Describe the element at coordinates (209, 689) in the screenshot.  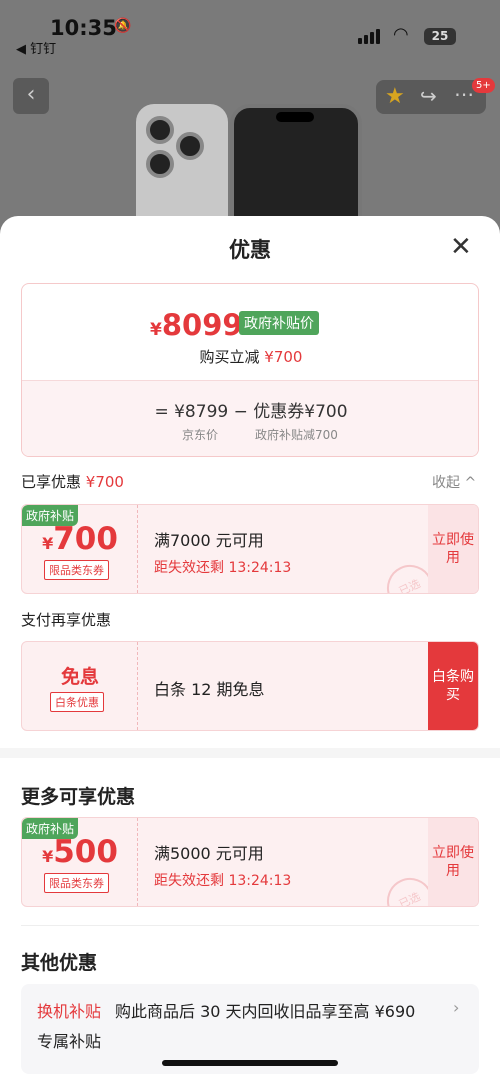
I see `baitiao-text: 白条 12 期免息` at that location.